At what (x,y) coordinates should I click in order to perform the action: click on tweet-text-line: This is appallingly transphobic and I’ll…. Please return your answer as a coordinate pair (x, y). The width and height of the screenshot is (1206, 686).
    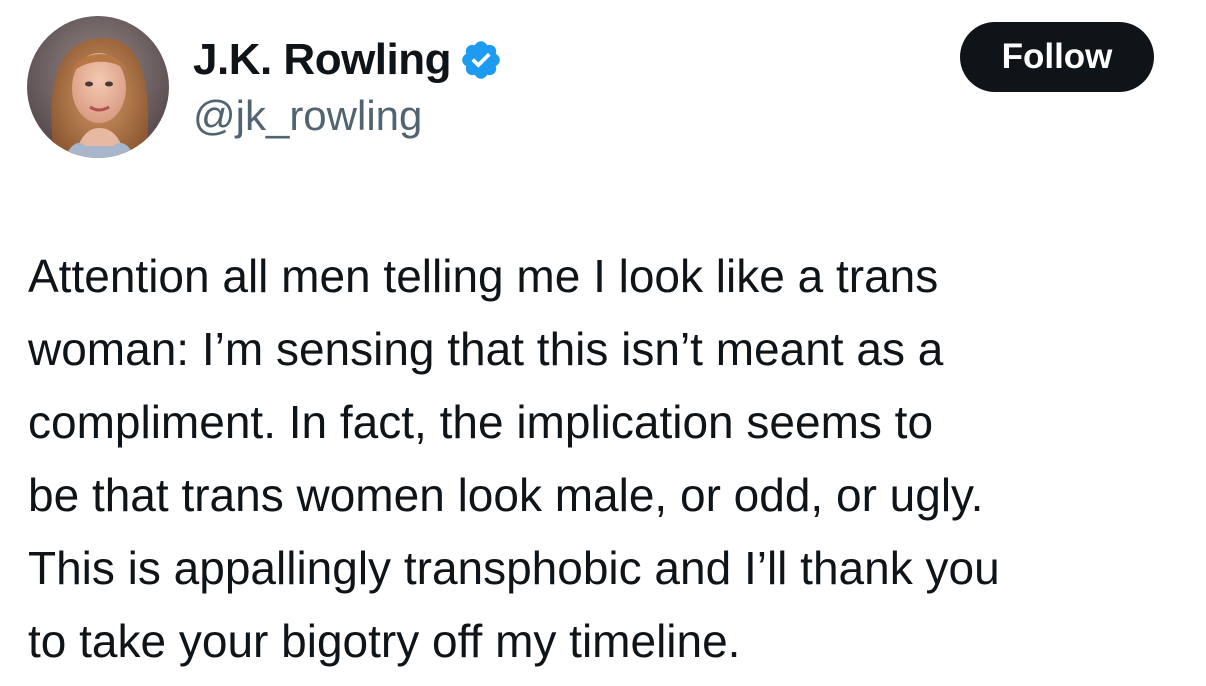
    Looking at the image, I should click on (514, 568).